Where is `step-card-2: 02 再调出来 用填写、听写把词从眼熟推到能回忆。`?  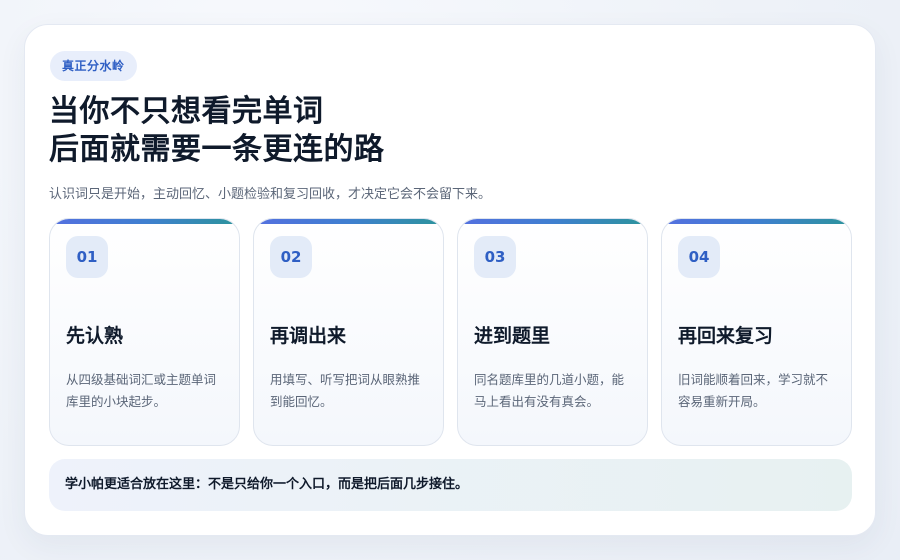
step-card-2: 02 再调出来 用填写、听写把词从眼熟推到能回忆。 is located at coordinates (348, 332).